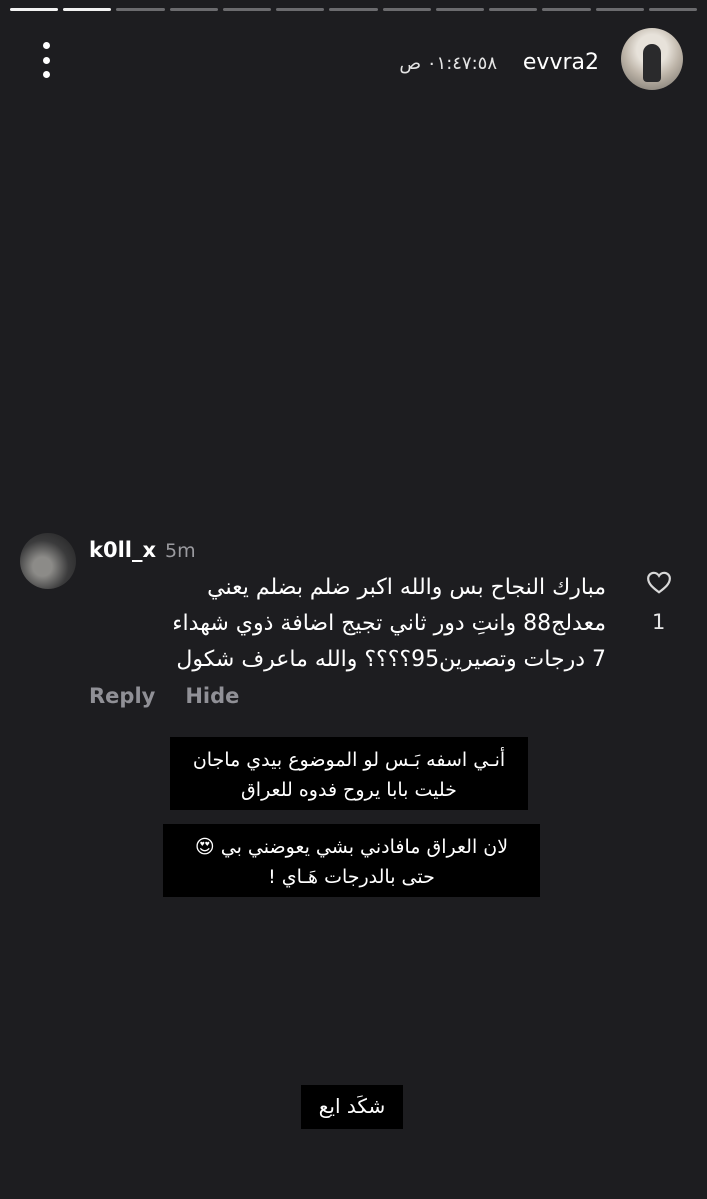  I want to click on story-username: evvra2, so click(561, 62).